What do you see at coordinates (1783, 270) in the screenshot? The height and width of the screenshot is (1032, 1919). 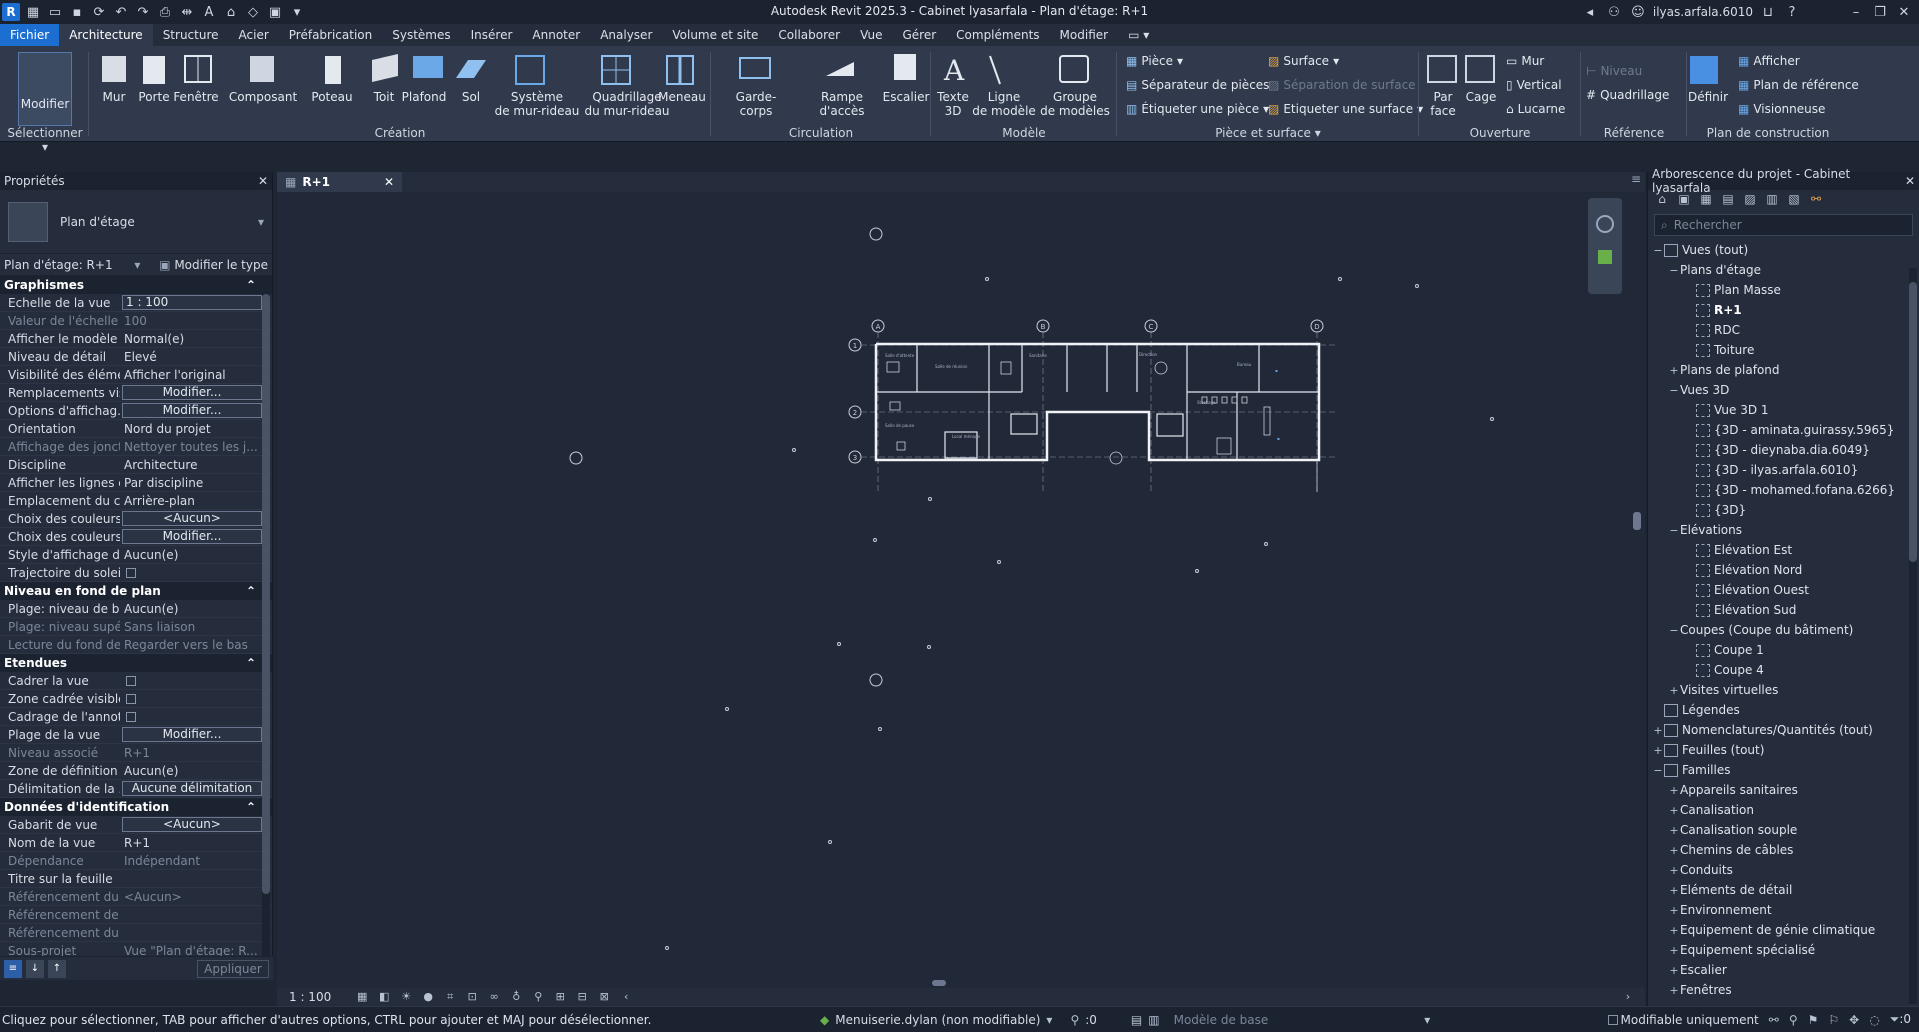 I see `tree-node: − Plans d'étage` at bounding box center [1783, 270].